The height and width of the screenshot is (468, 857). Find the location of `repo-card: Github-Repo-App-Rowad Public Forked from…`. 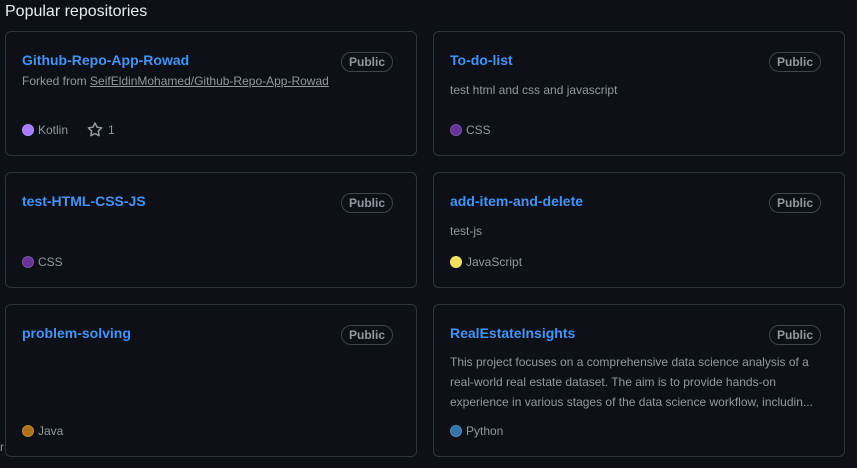

repo-card: Github-Repo-App-Rowad Public Forked from… is located at coordinates (211, 93).